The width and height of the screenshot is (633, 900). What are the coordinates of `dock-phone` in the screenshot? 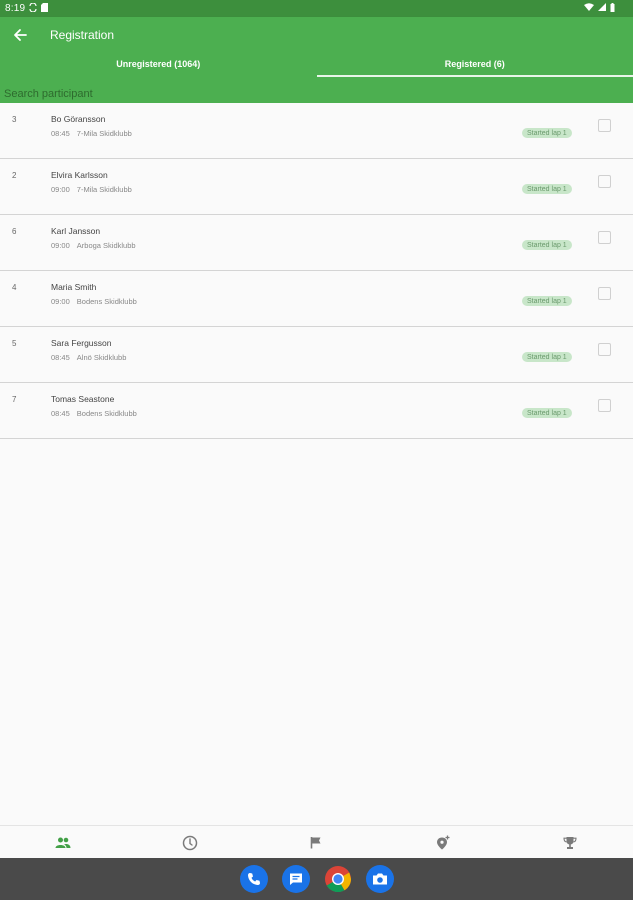 It's located at (253, 879).